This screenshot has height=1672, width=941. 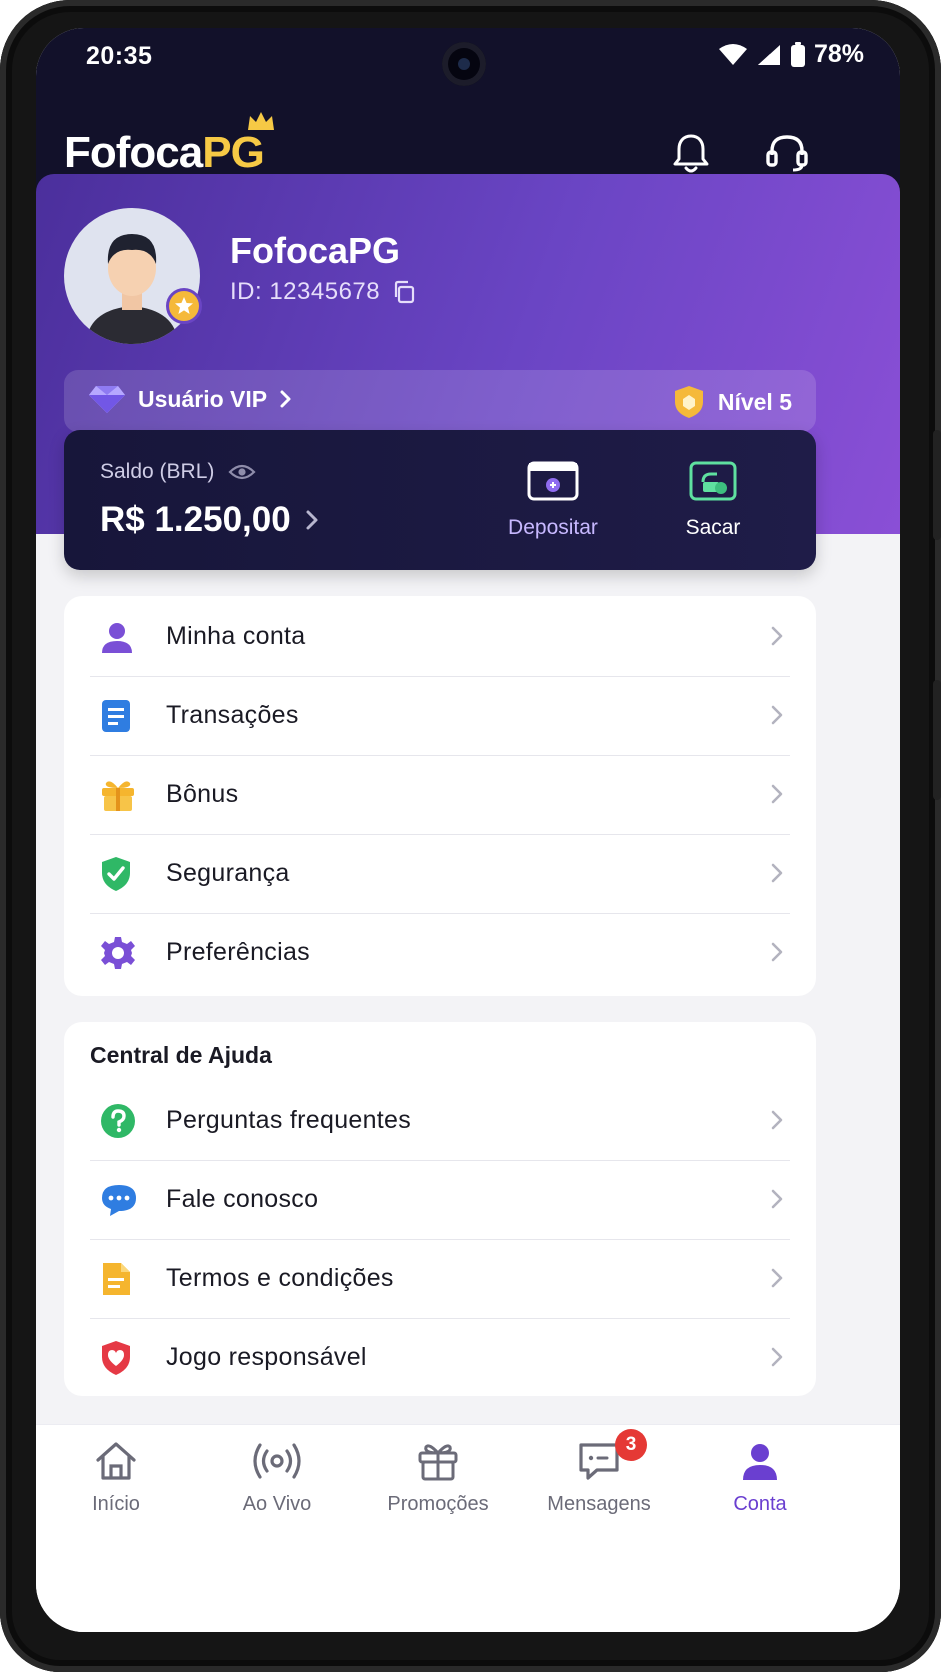 I want to click on headset-icon, so click(x=787, y=153).